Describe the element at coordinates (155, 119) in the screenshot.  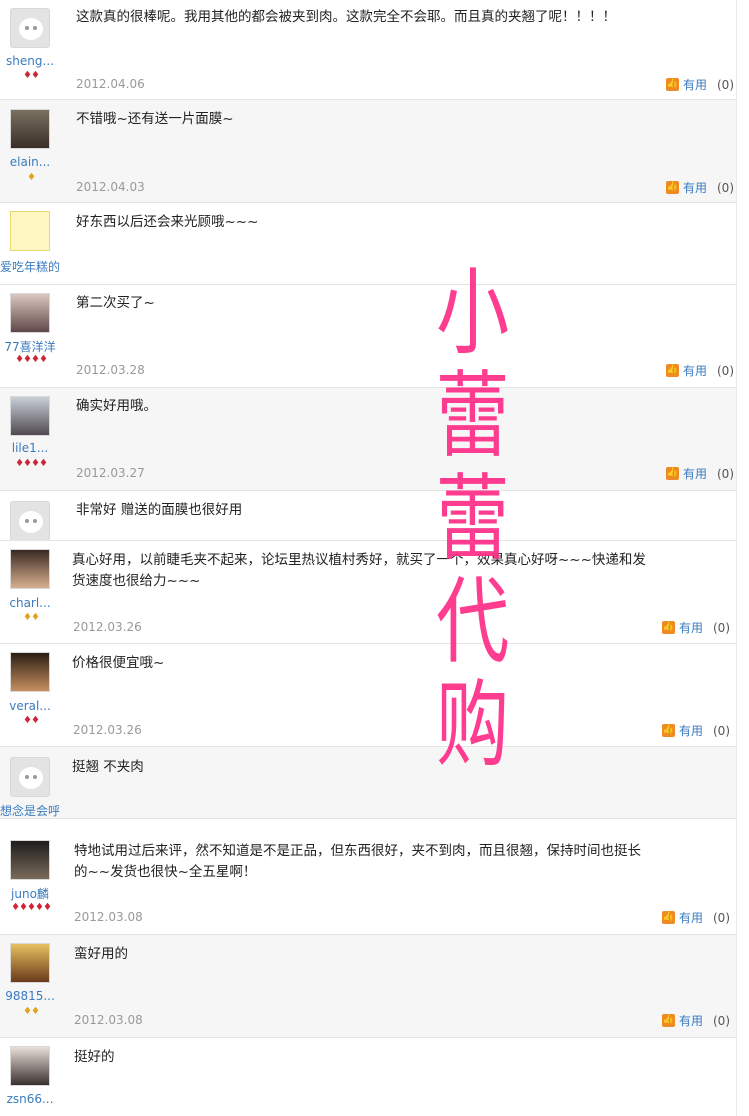
I see `review-text: 不错哦~还有送一片面膜~` at that location.